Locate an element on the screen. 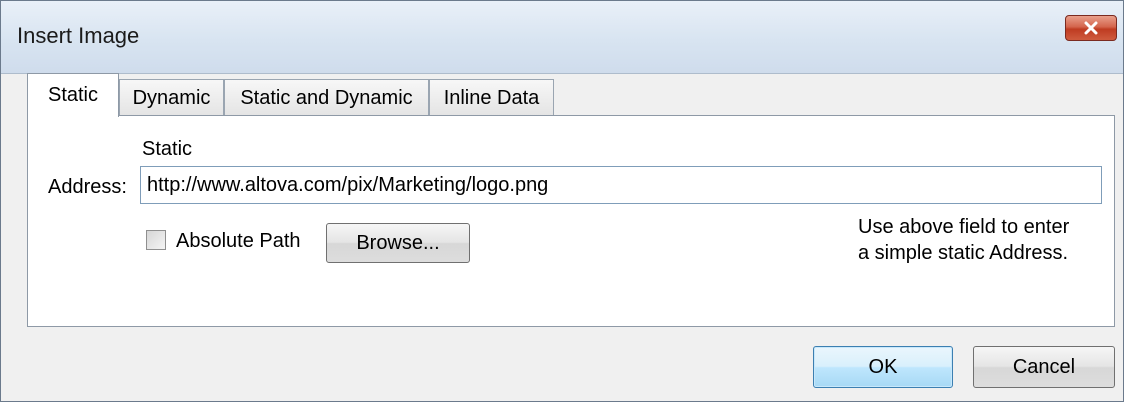  ok-button: OK is located at coordinates (883, 367).